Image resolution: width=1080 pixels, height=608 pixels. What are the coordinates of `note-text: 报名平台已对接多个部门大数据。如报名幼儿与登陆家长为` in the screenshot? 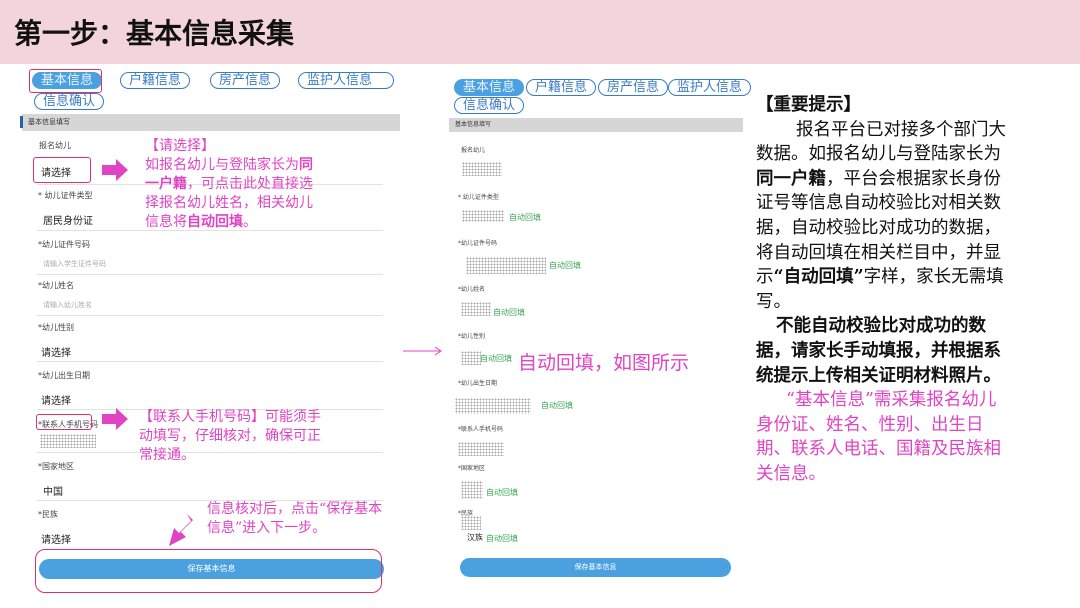 It's located at (881, 142).